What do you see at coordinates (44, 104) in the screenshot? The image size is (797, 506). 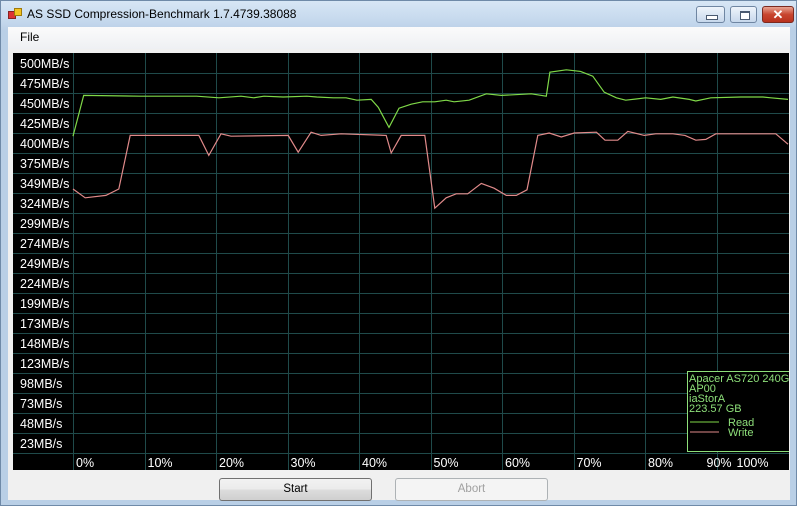 I see `y-tick-label: 450MB/s` at bounding box center [44, 104].